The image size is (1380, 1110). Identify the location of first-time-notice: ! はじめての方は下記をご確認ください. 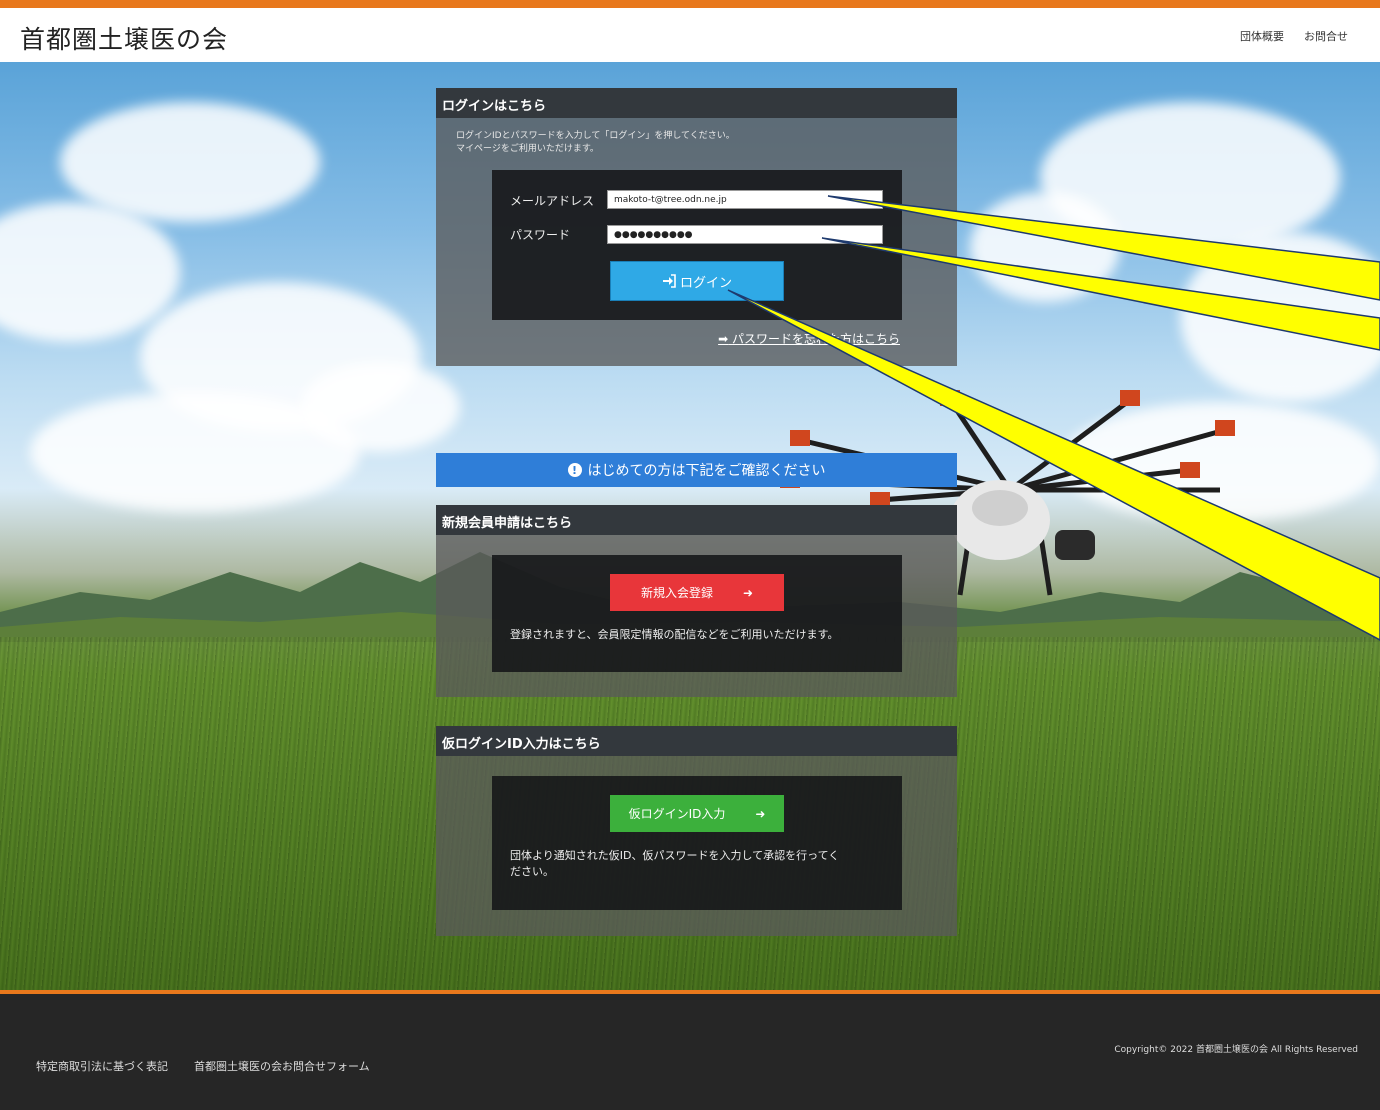
(696, 470).